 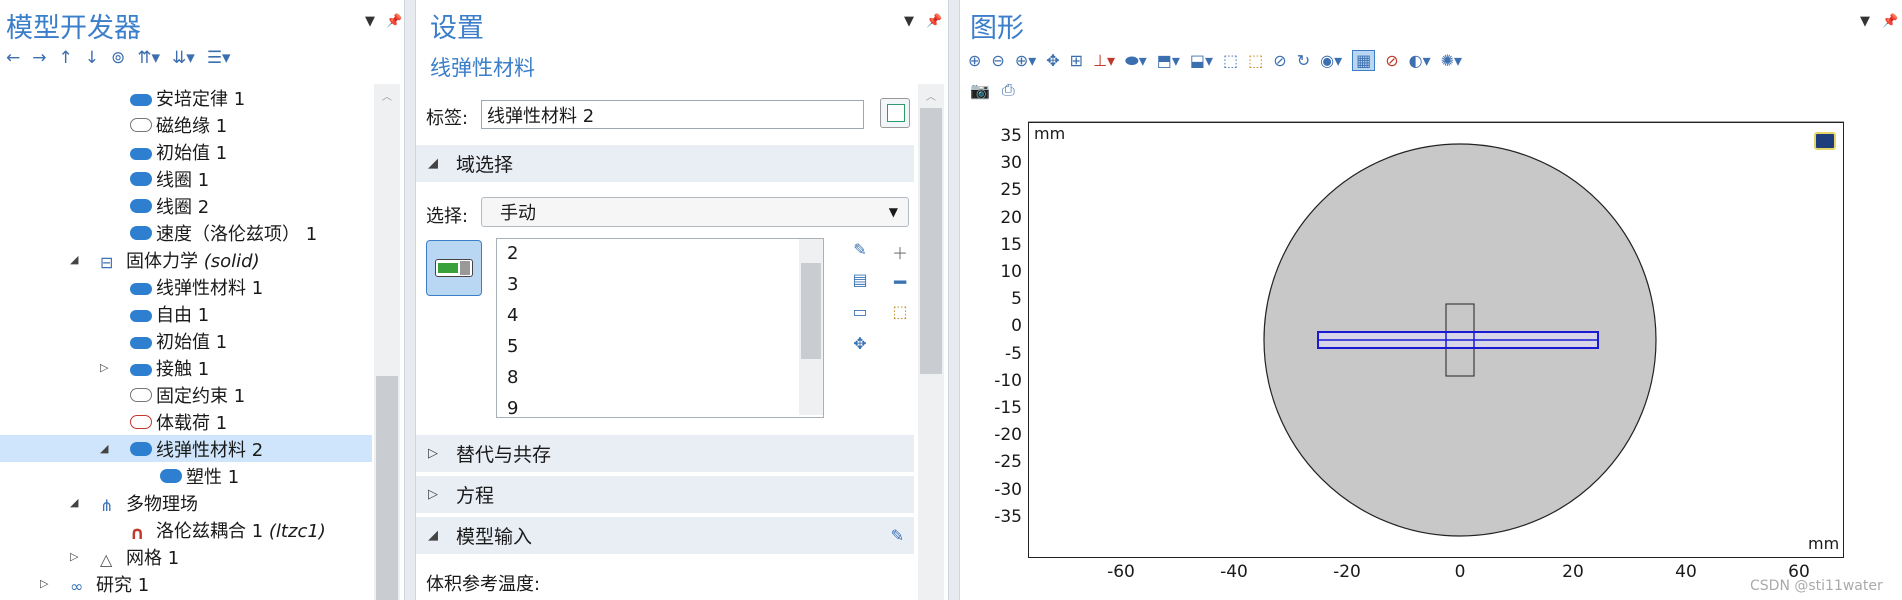 What do you see at coordinates (118, 58) in the screenshot?
I see `show-icon: ⊚` at bounding box center [118, 58].